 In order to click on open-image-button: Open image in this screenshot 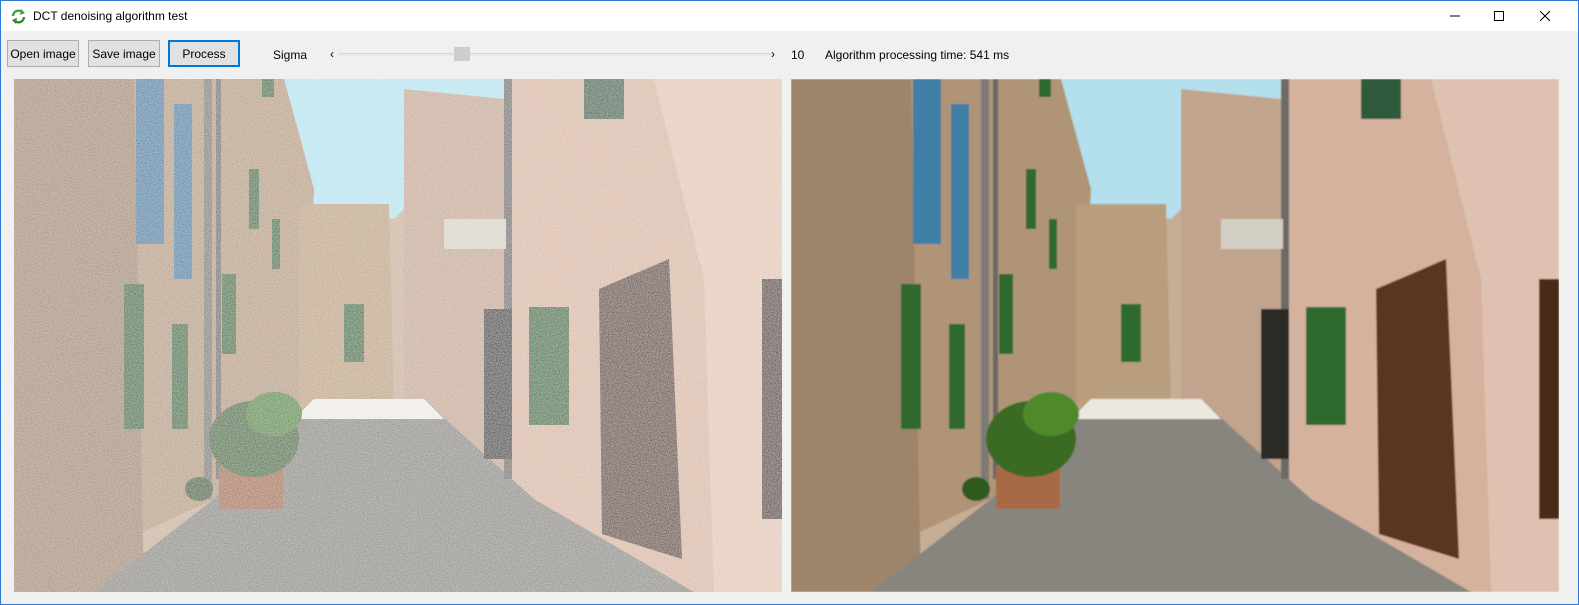, I will do `click(43, 53)`.